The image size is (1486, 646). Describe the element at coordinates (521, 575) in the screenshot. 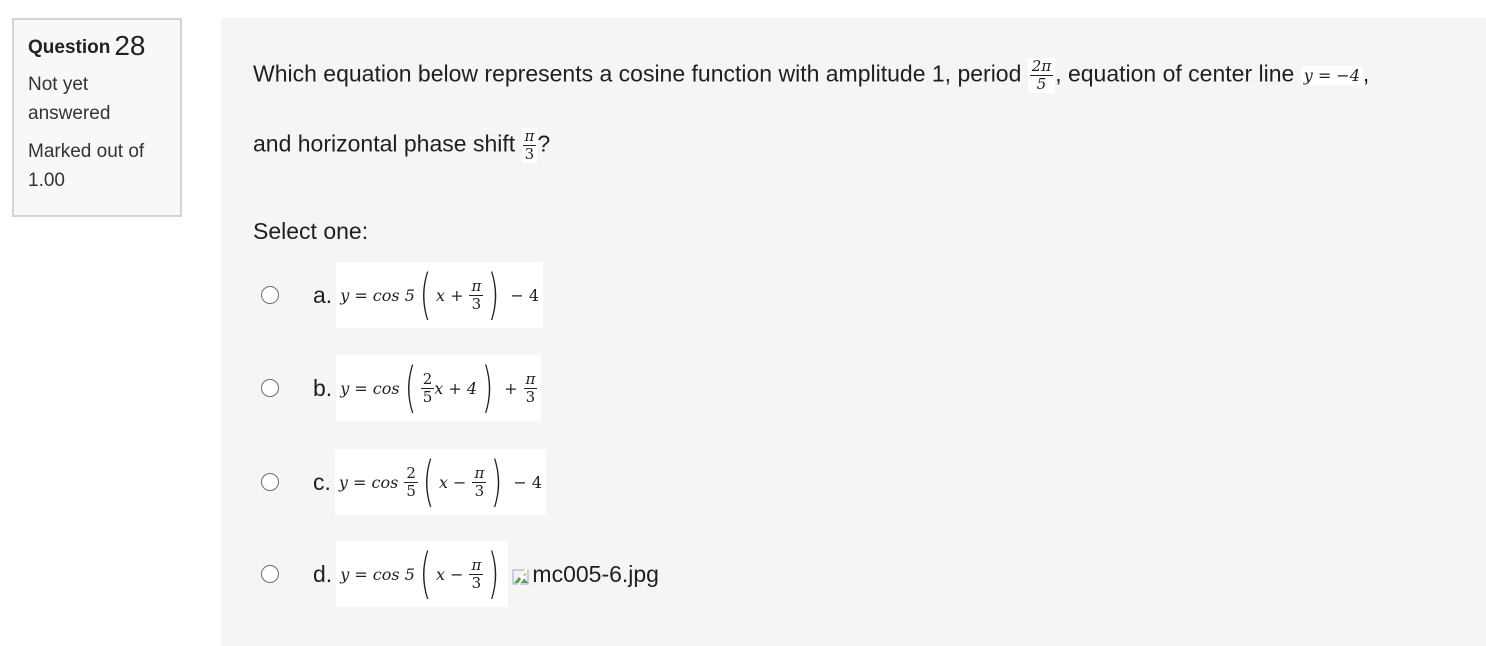

I see `broken-image-icon` at that location.